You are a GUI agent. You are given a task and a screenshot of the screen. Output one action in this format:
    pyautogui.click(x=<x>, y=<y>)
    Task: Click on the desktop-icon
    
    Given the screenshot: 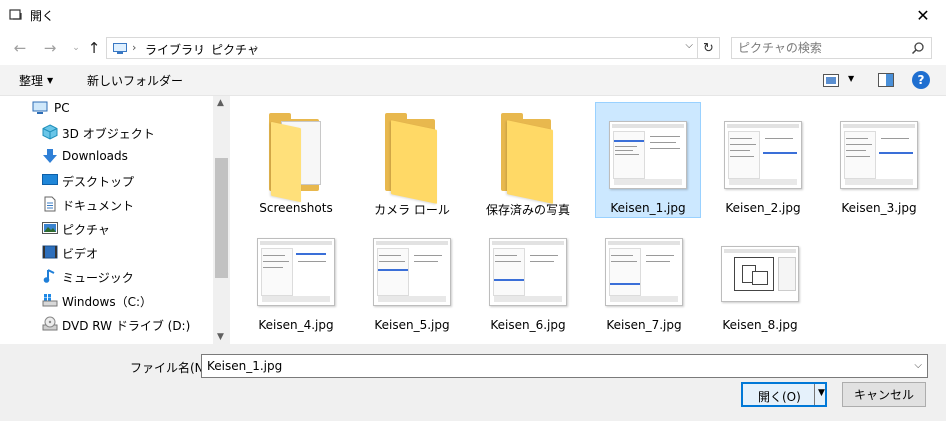 What is the action you would take?
    pyautogui.click(x=50, y=179)
    